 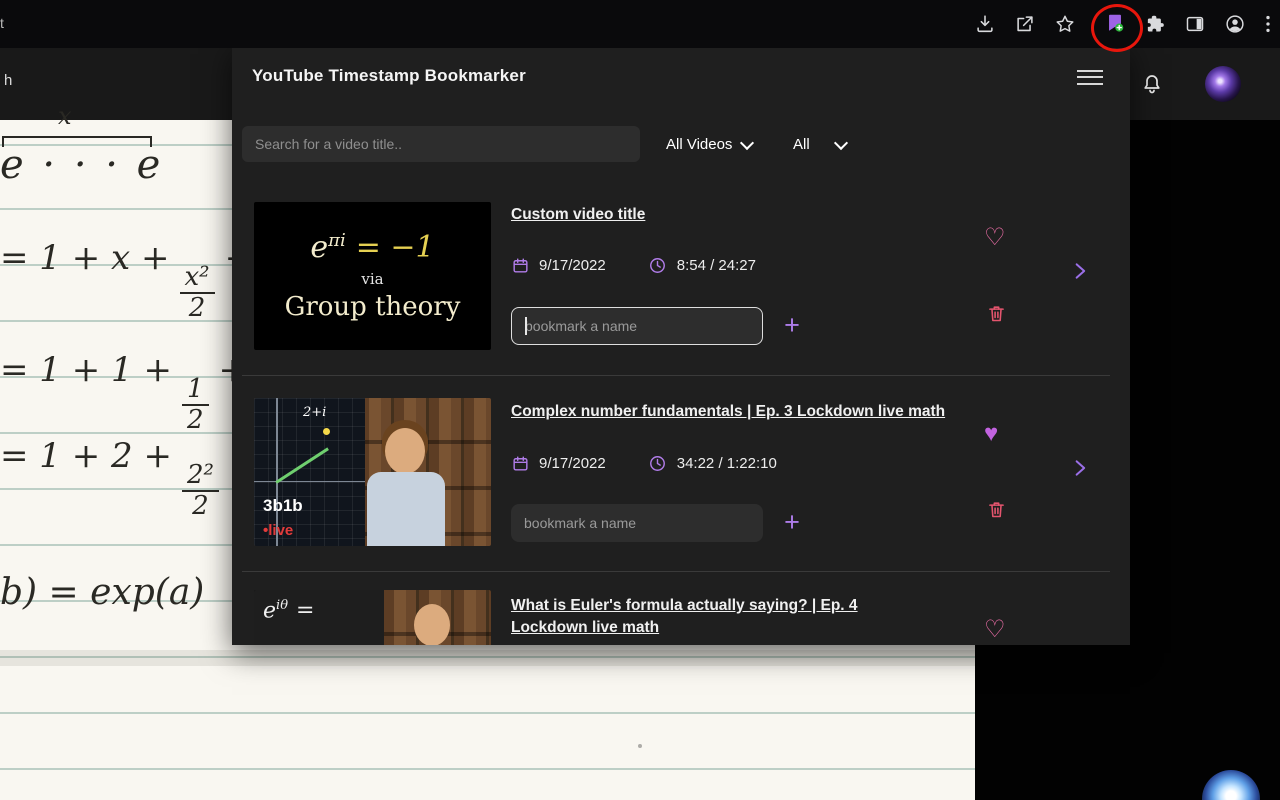 What do you see at coordinates (441, 144) in the screenshot?
I see `video-search-input` at bounding box center [441, 144].